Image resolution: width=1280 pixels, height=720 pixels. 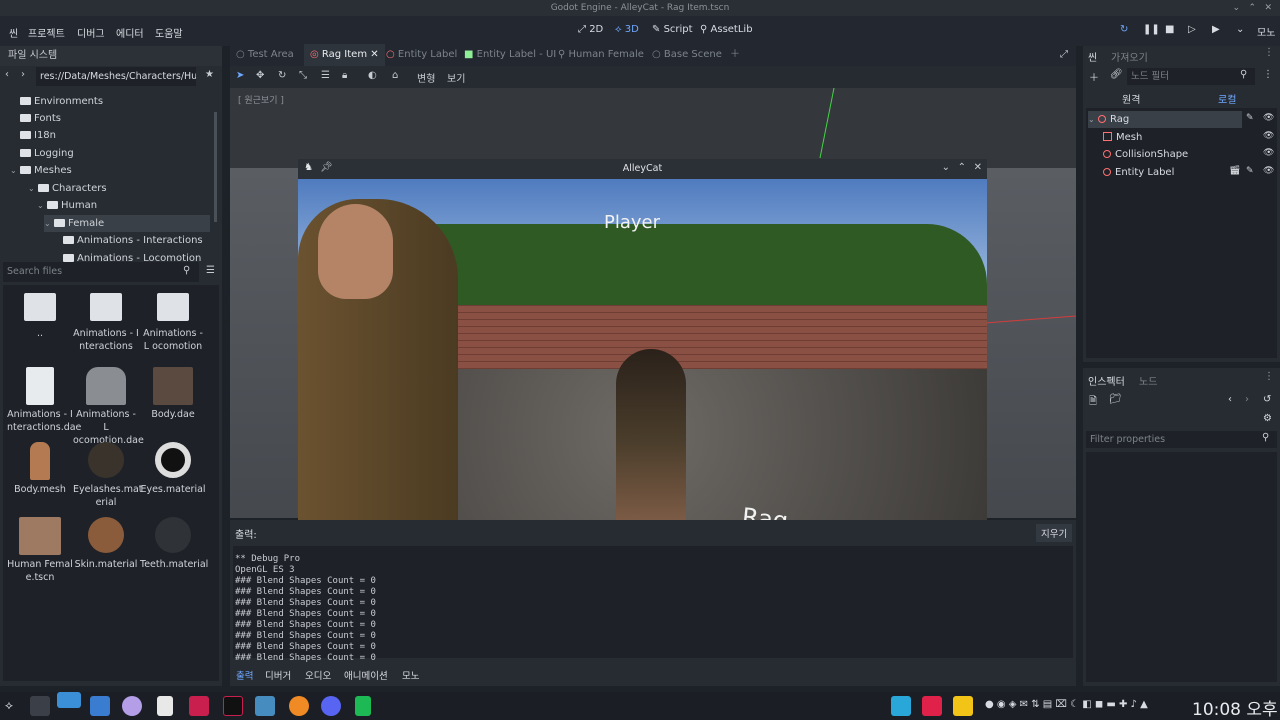 What do you see at coordinates (106, 544) in the screenshot?
I see `file-item: Skin.material` at bounding box center [106, 544].